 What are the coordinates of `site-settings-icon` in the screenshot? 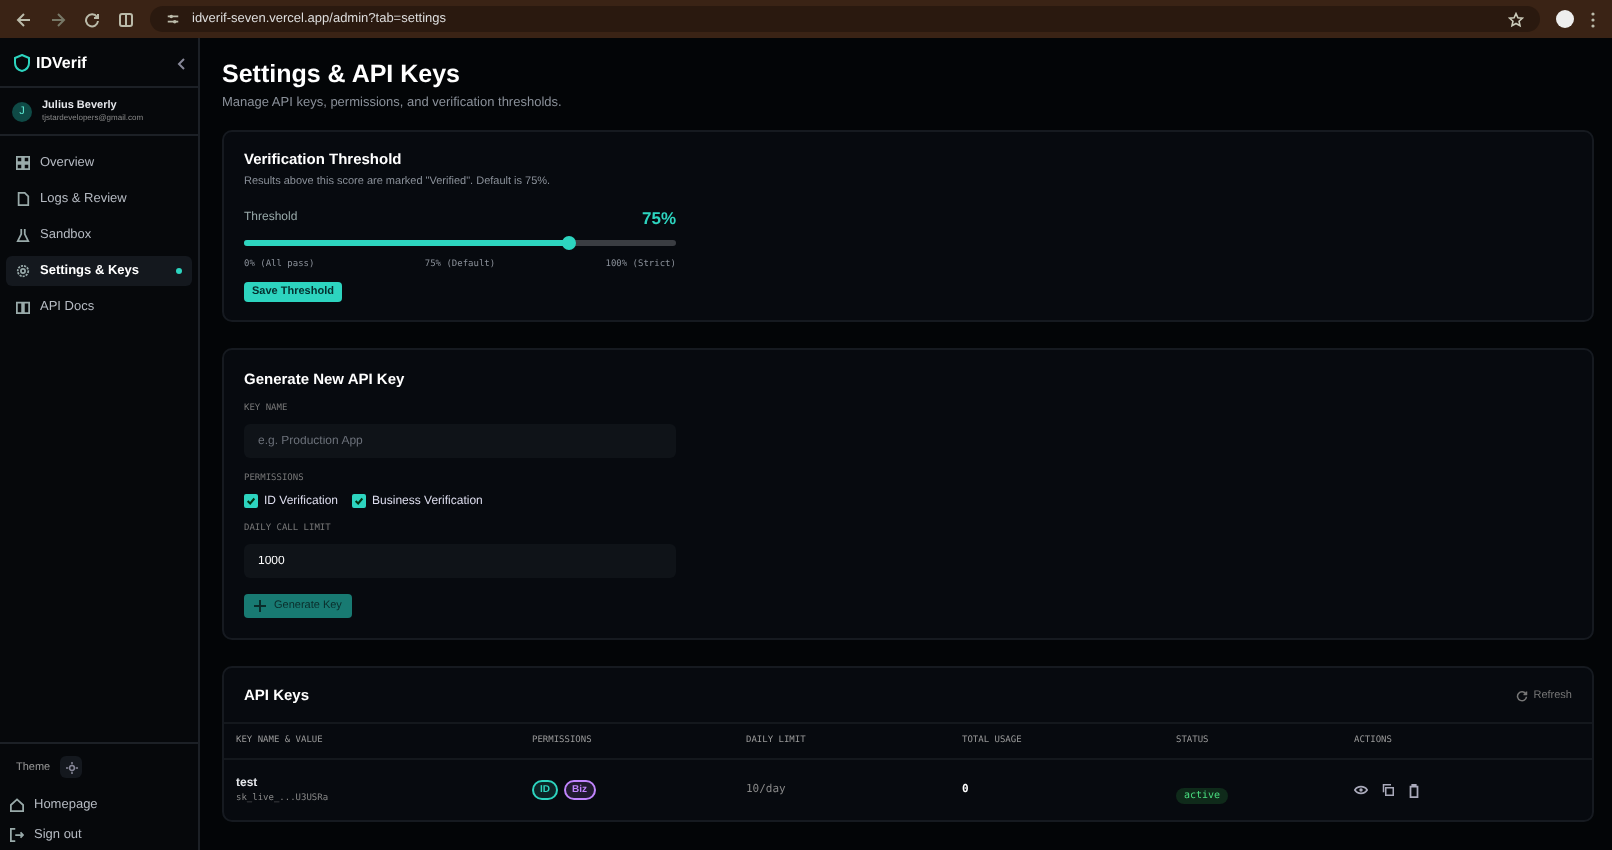 It's located at (173, 19).